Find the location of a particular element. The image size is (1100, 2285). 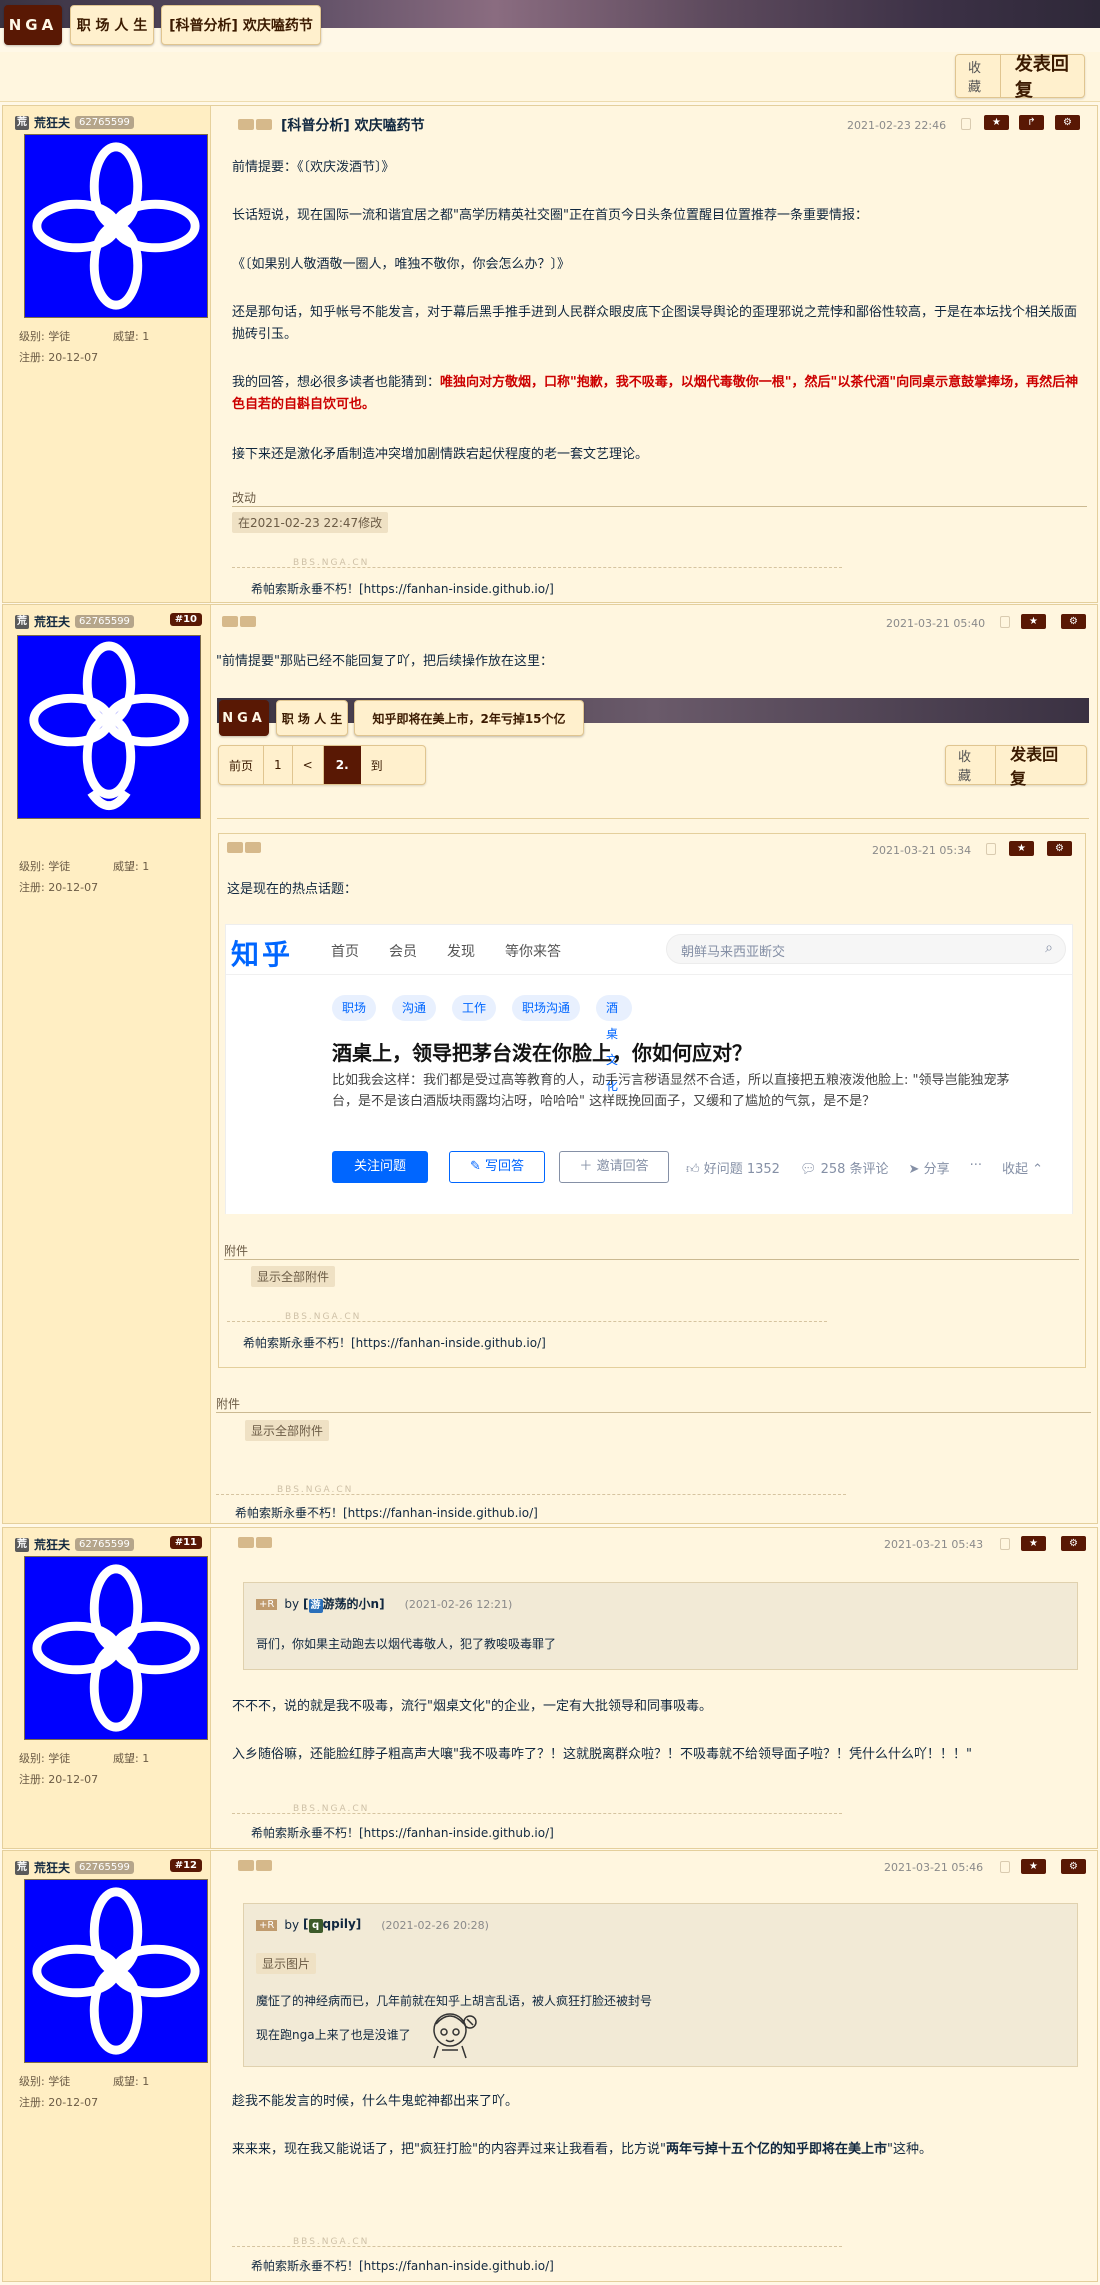

zhihu-collapse-label: 收起 is located at coordinates (1014, 1169).